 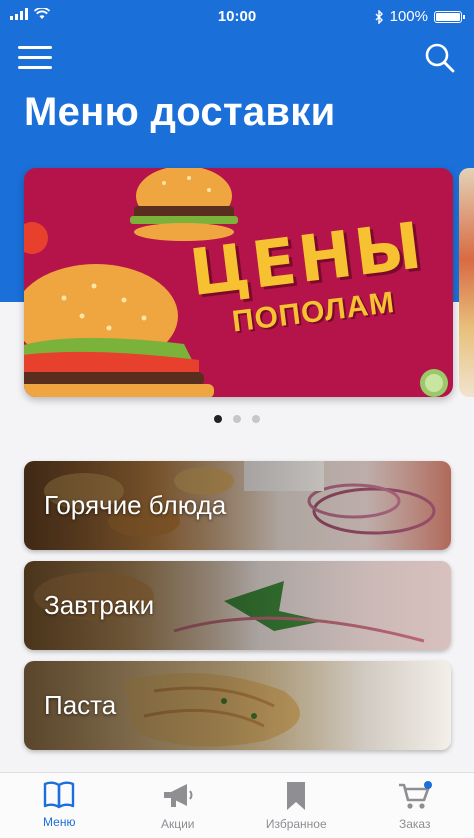 I want to click on tab-promotions: Акции, so click(x=178, y=805).